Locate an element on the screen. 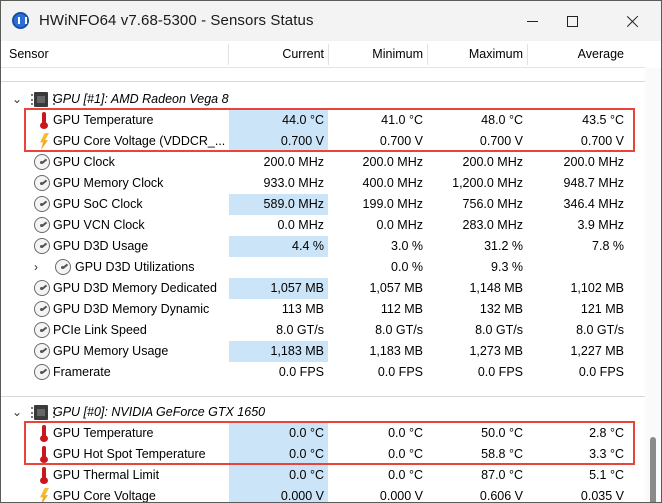 Image resolution: width=662 pixels, height=503 pixels. hwinfo-app-icon is located at coordinates (20, 20).